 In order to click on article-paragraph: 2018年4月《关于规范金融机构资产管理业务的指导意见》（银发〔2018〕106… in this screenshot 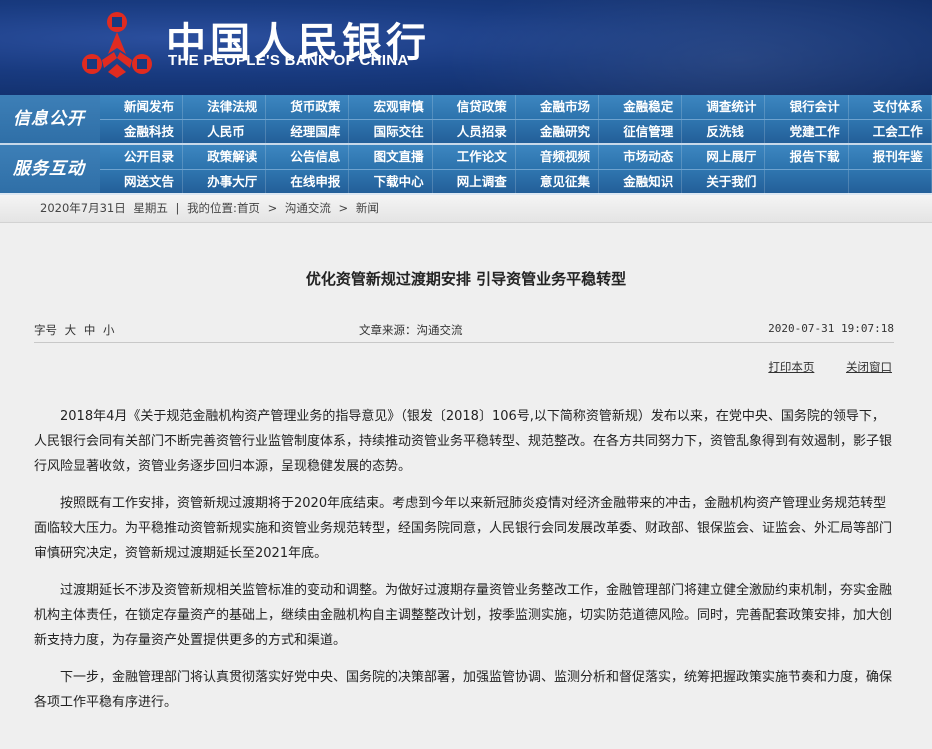, I will do `click(463, 441)`.